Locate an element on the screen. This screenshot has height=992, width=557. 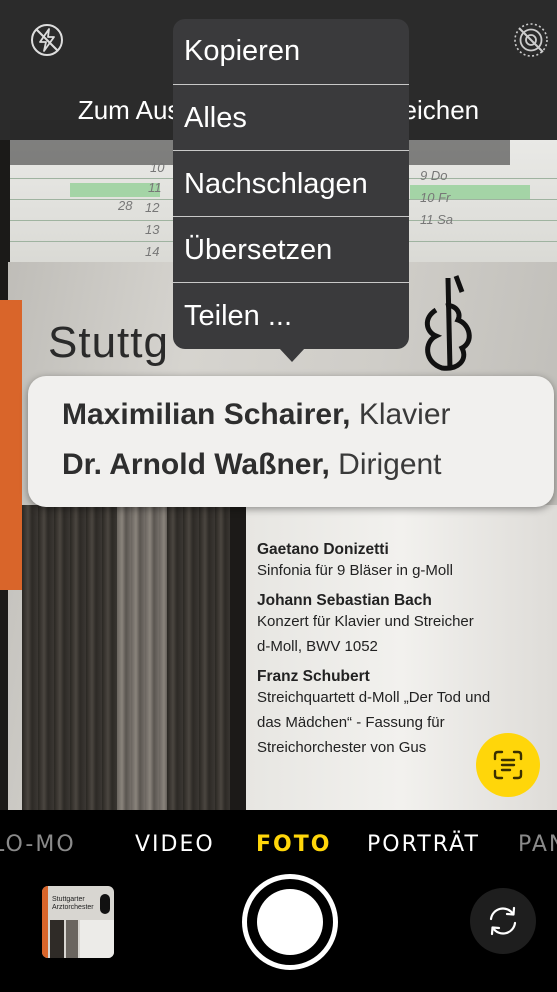
live-text-button is located at coordinates (508, 765).